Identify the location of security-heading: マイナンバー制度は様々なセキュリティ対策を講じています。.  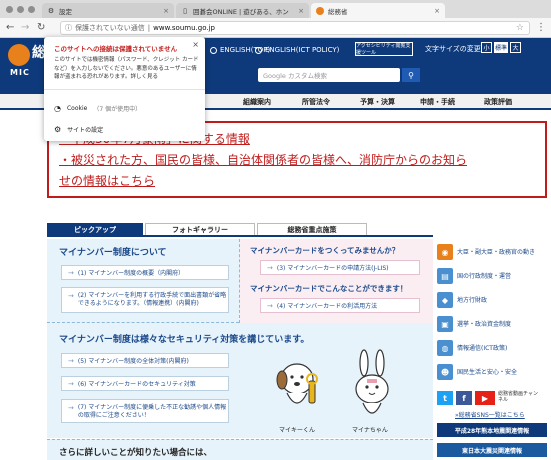
(184, 340).